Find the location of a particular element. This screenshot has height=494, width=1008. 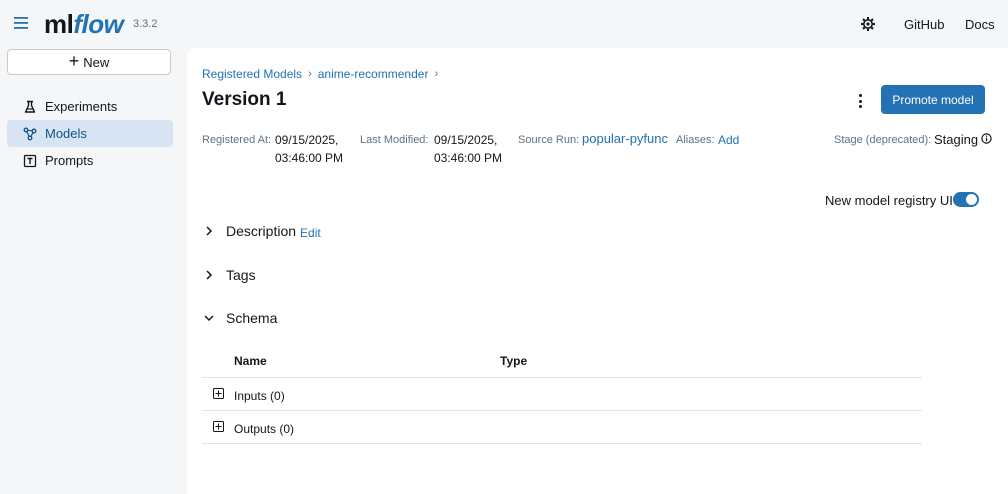

sidebar-item-experiments: Experiments is located at coordinates (90, 106).